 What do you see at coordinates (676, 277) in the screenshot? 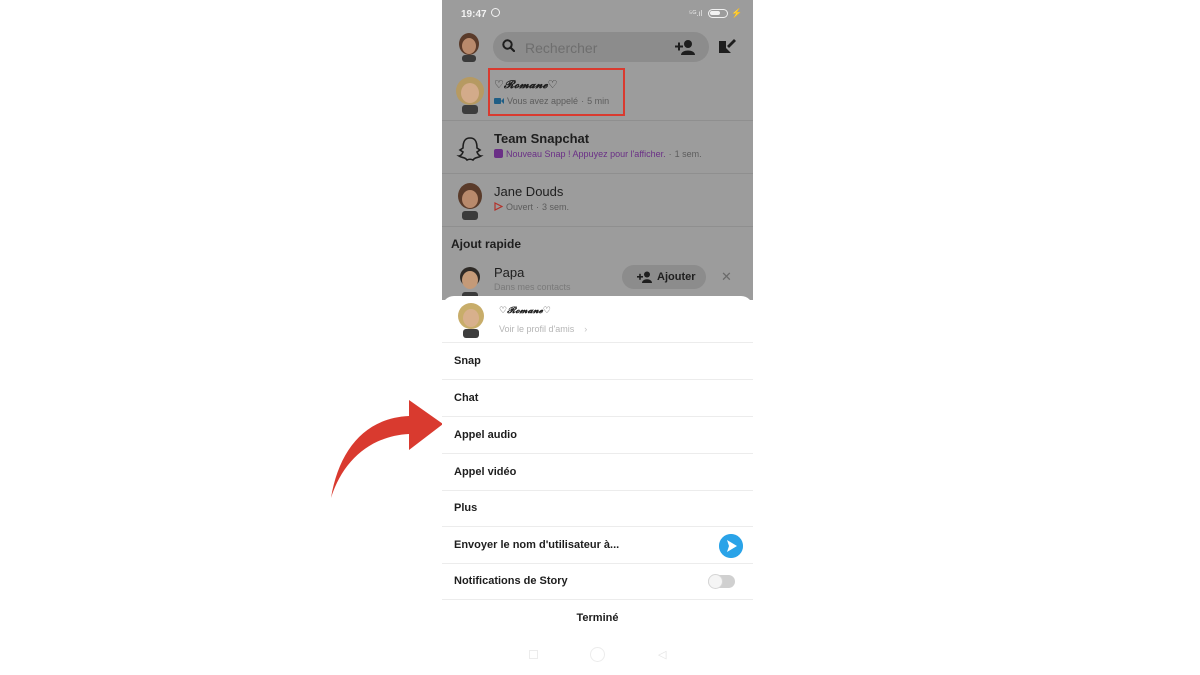
I see `add-button-label: Ajouter` at bounding box center [676, 277].